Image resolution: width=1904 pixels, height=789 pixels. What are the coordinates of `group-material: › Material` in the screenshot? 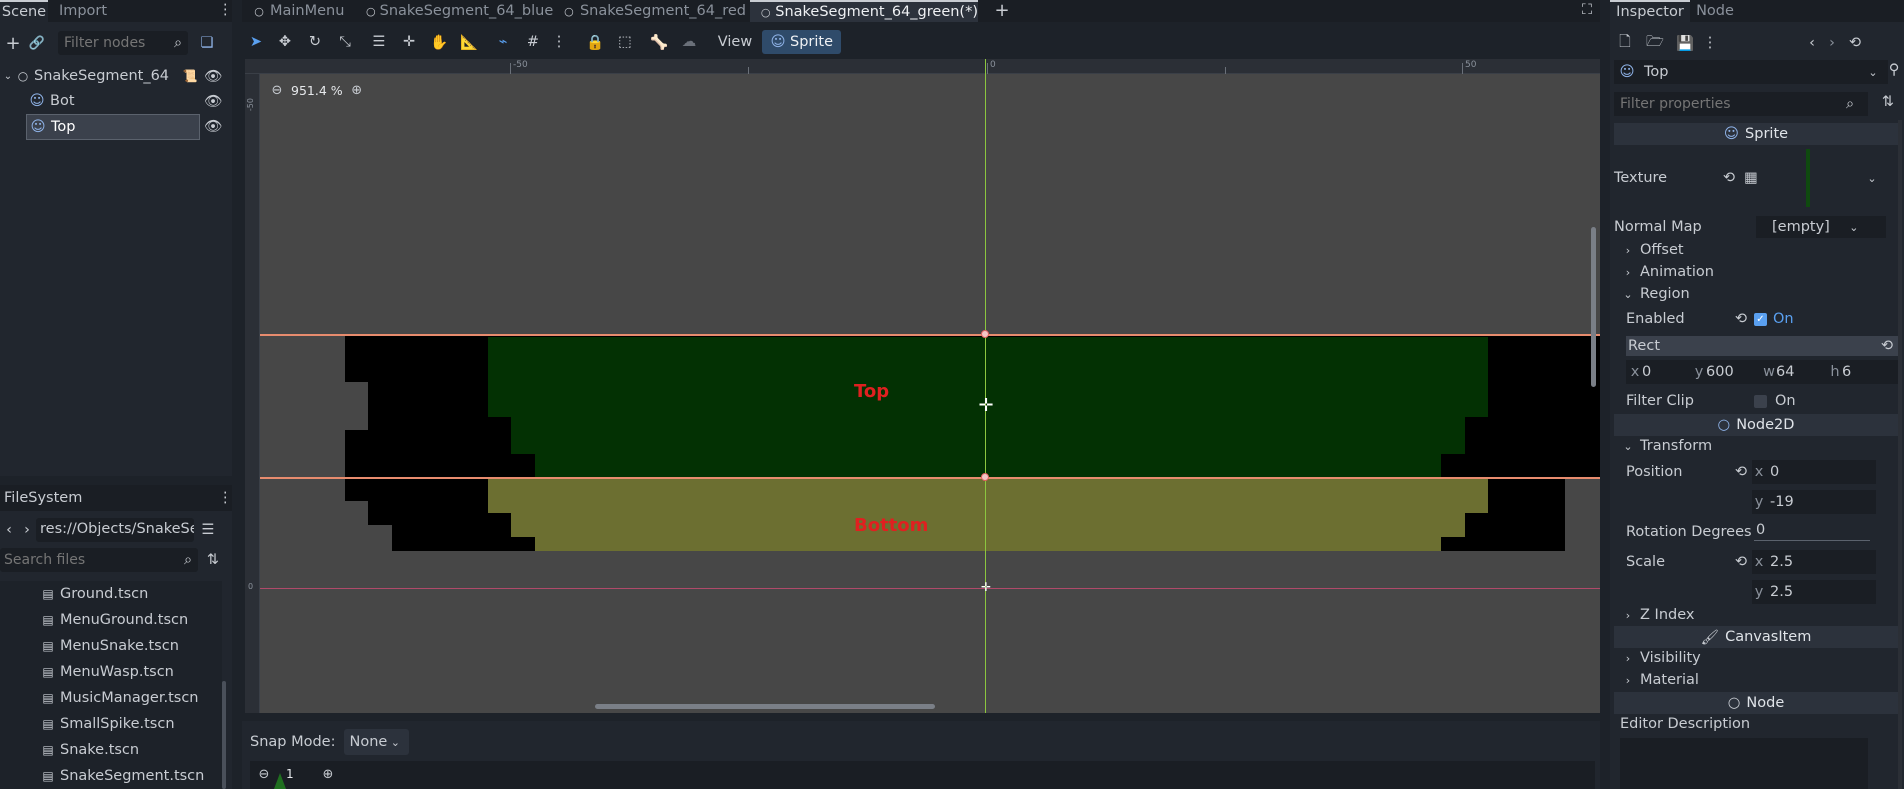 It's located at (1660, 680).